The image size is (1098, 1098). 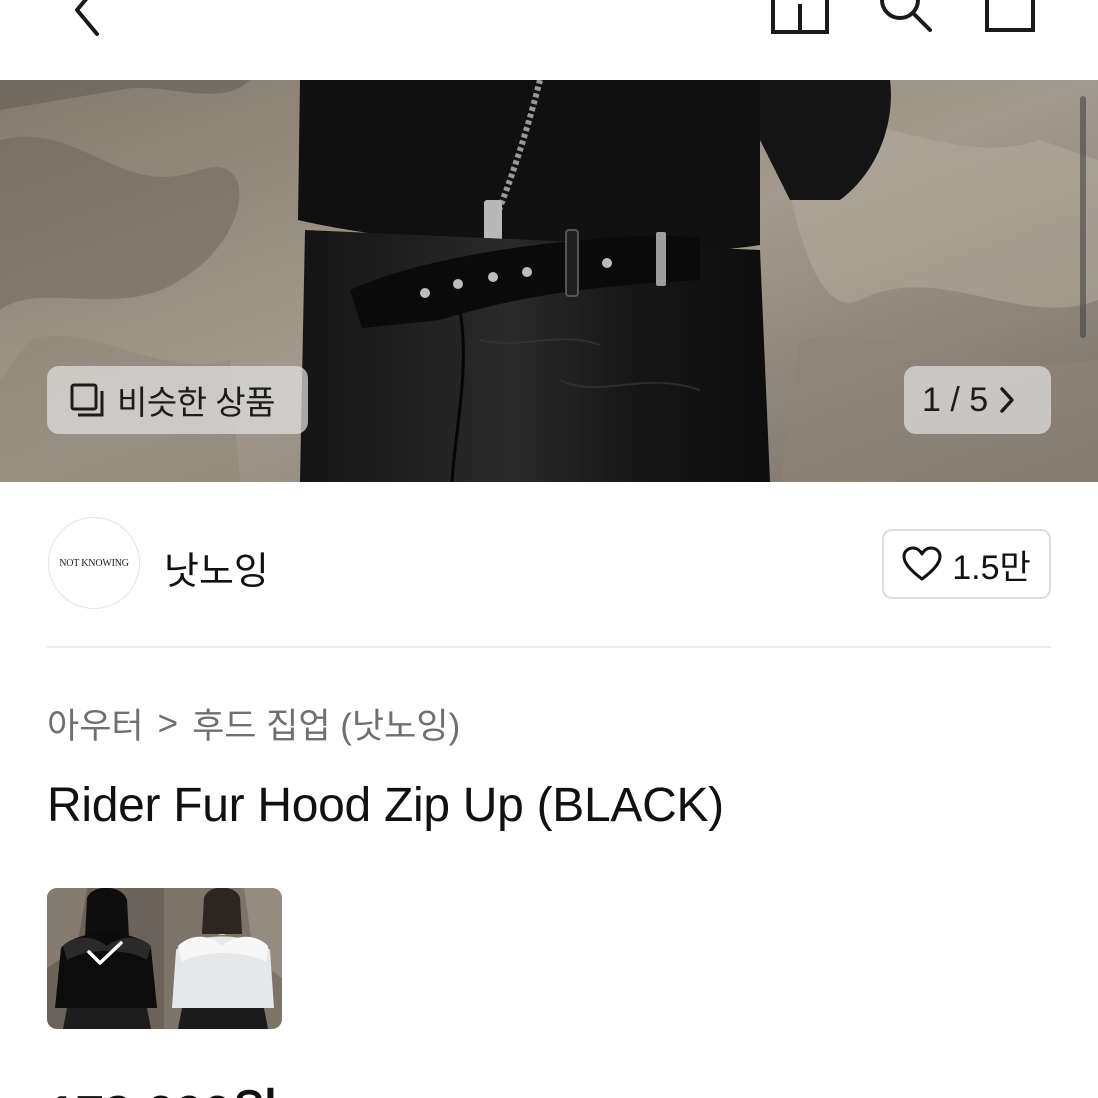 I want to click on shopping-bag-button, so click(x=1010, y=18).